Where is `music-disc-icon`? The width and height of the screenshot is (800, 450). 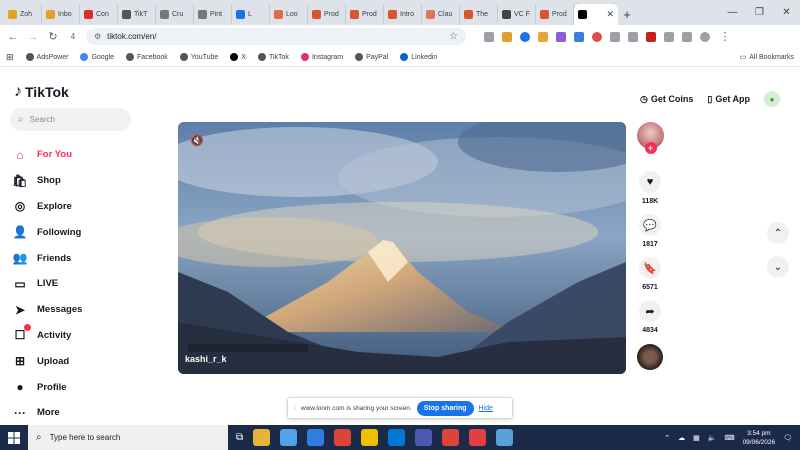
music-disc-icon is located at coordinates (650, 357).